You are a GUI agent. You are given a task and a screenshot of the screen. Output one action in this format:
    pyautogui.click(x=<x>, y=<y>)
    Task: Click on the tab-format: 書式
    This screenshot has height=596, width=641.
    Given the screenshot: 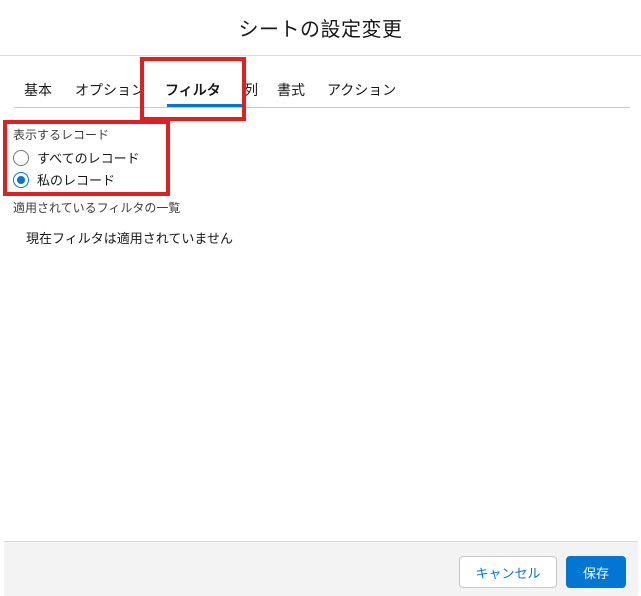 What is the action you would take?
    pyautogui.click(x=291, y=90)
    